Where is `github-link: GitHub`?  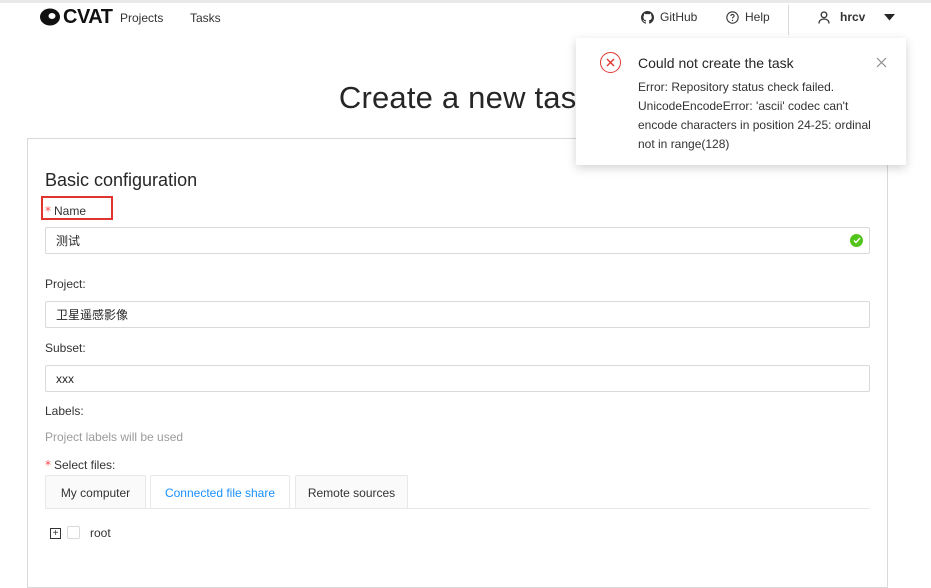 github-link: GitHub is located at coordinates (669, 17).